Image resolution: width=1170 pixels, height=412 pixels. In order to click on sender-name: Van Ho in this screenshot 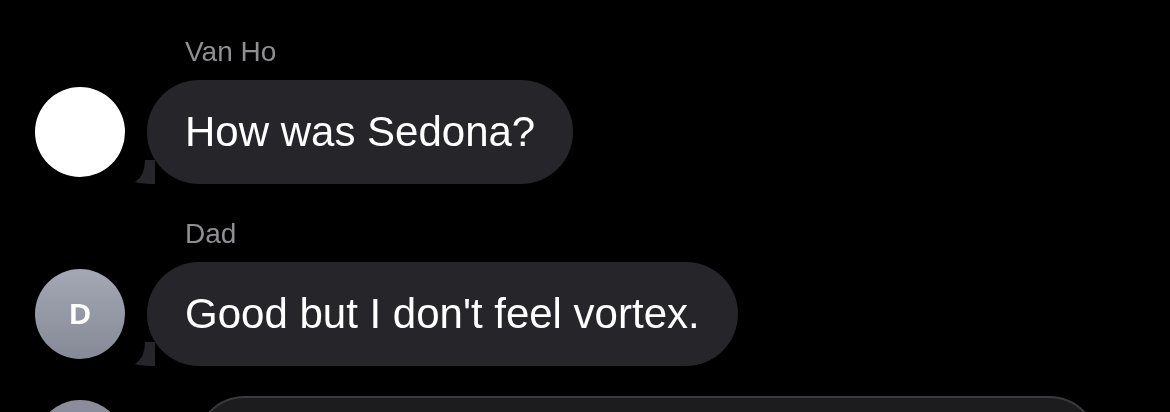, I will do `click(231, 52)`.